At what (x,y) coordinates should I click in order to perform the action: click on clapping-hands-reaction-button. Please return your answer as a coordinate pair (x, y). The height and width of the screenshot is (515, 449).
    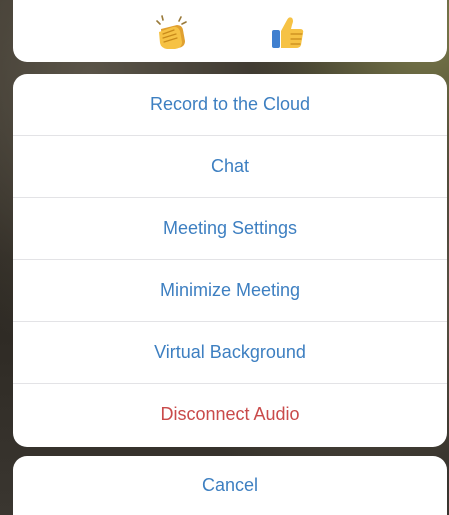
    Looking at the image, I should click on (171, 32).